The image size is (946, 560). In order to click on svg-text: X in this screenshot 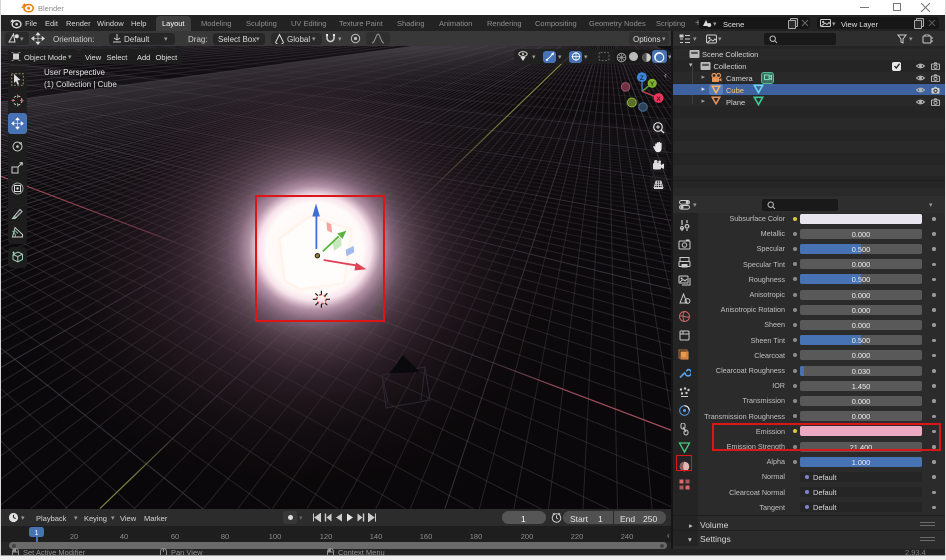, I will do `click(658, 99)`.